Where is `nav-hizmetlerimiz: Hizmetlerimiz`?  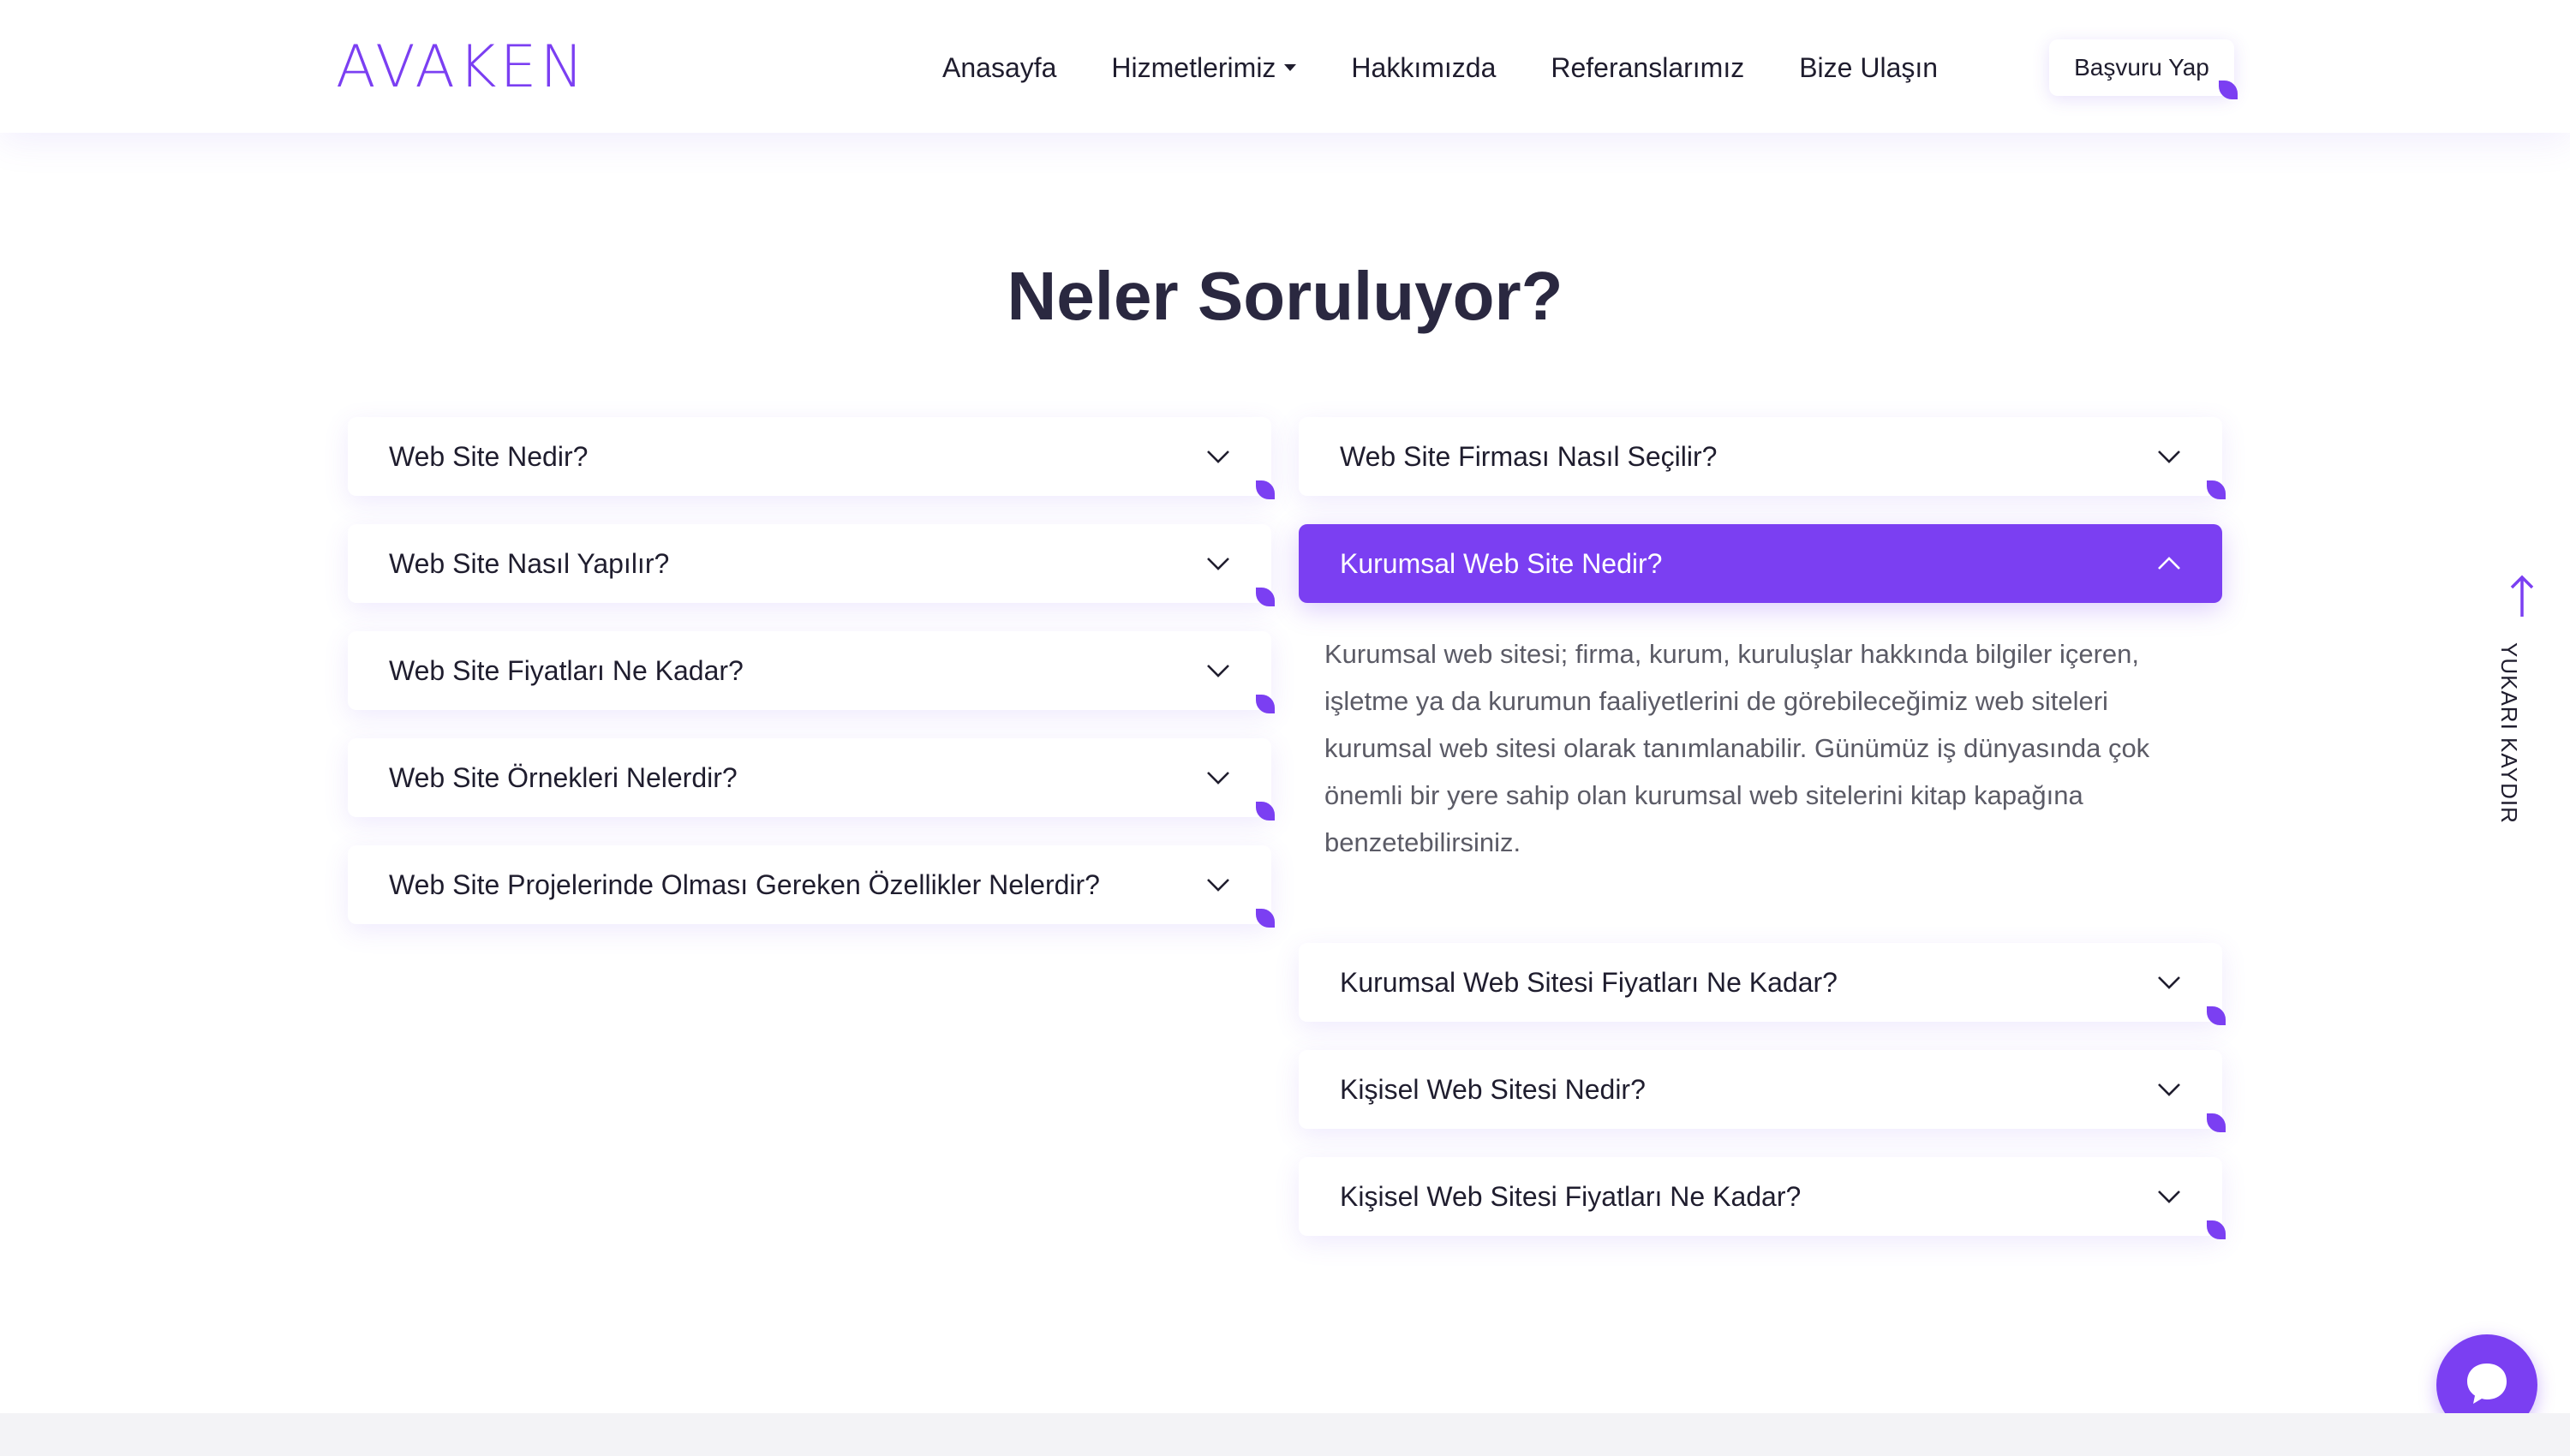
nav-hizmetlerimiz: Hizmetlerimiz is located at coordinates (1204, 67).